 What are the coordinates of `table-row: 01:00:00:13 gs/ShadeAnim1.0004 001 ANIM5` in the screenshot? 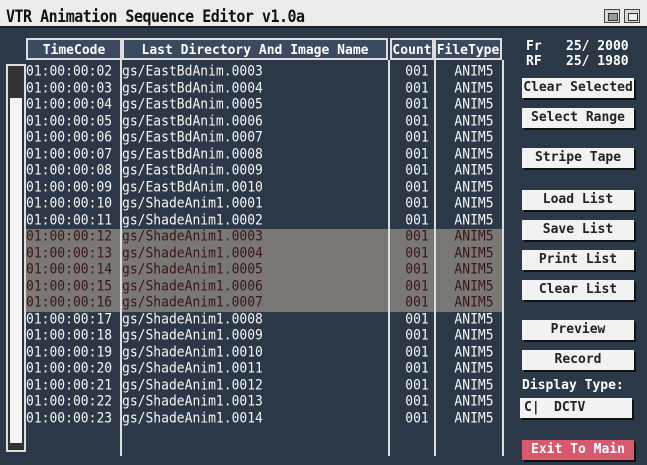 It's located at (265, 253).